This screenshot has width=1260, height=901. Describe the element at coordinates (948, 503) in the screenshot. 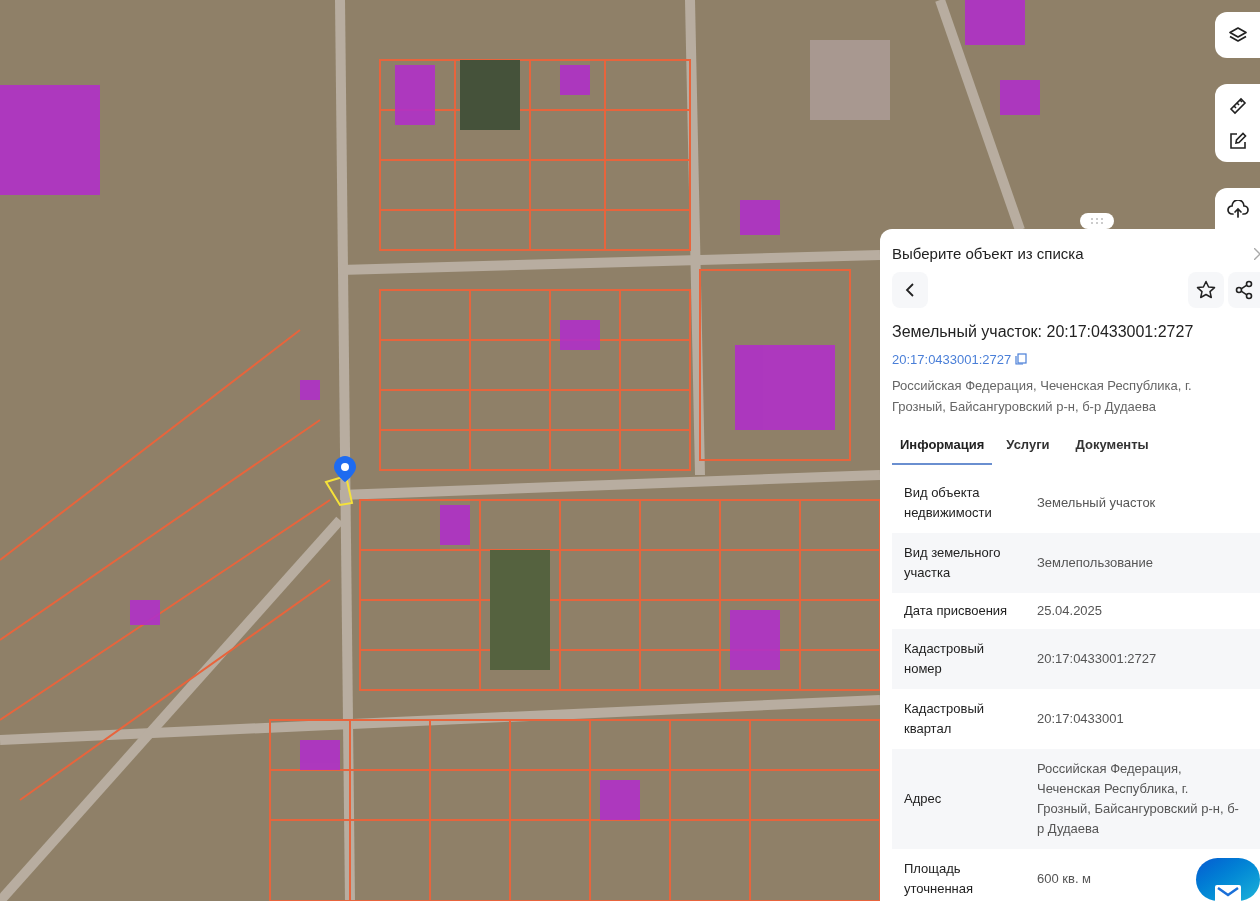

I see `property-label: Вид объекта недвижимости` at that location.